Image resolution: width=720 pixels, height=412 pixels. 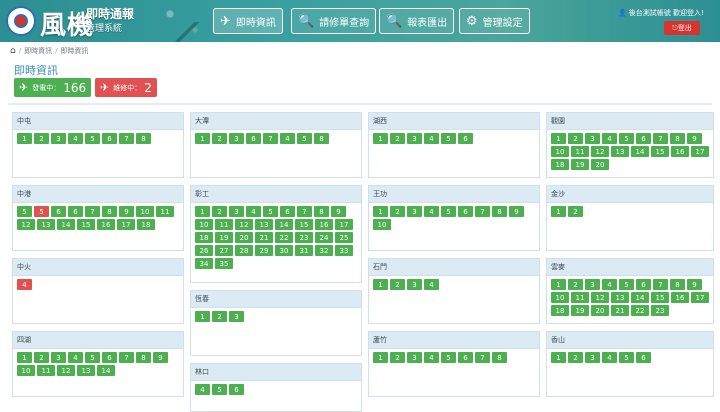 What do you see at coordinates (324, 250) in the screenshot?
I see `turbine-running-chip: 32` at bounding box center [324, 250].